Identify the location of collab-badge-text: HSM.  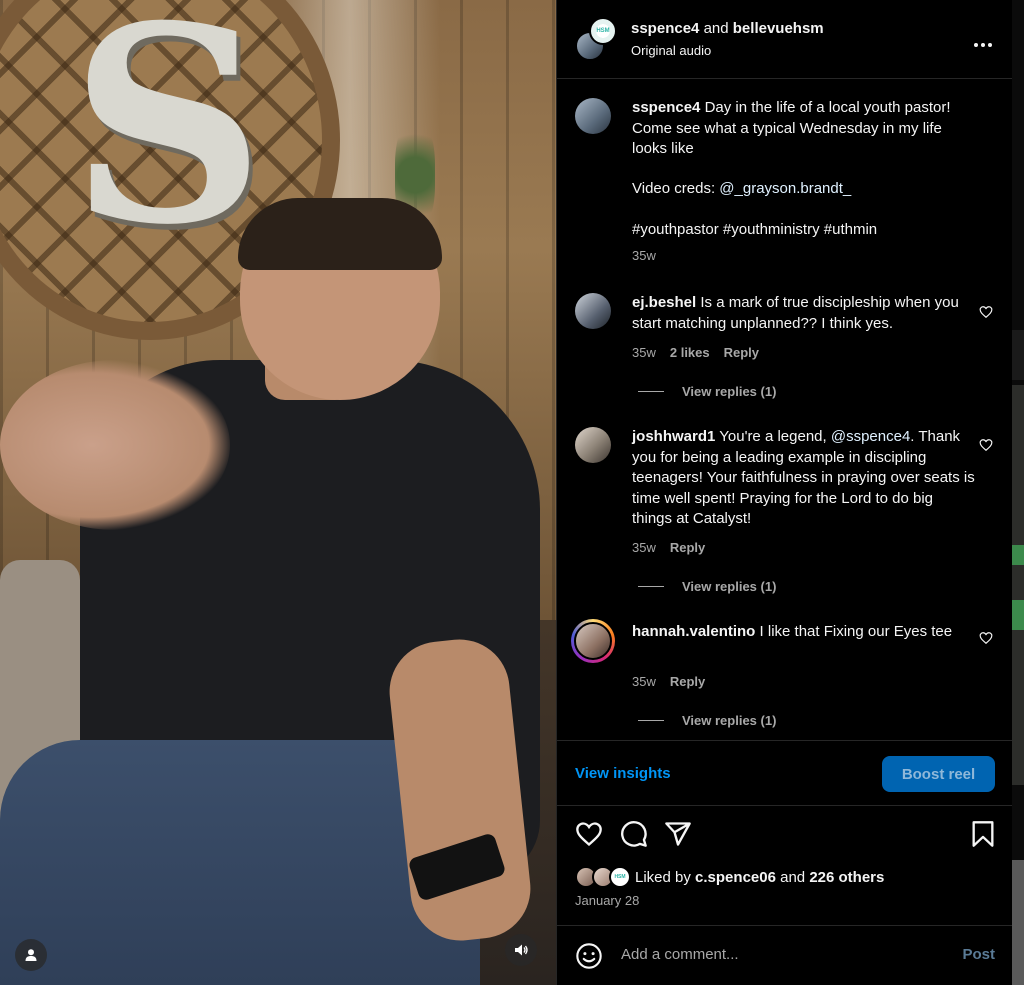
(603, 31).